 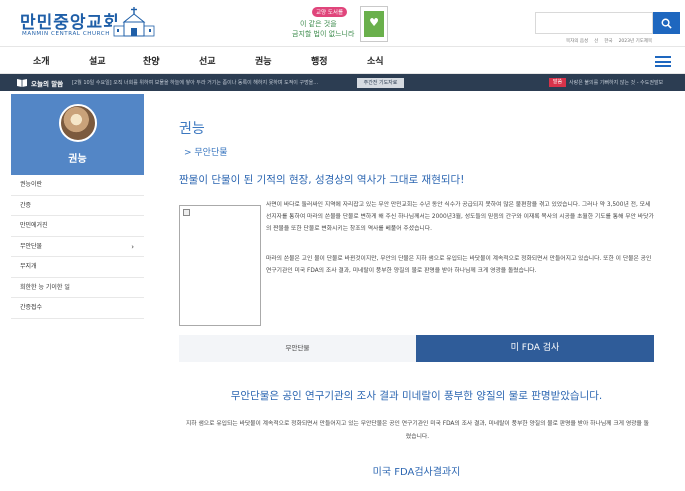 What do you see at coordinates (663, 61) in the screenshot?
I see `menu-icon` at bounding box center [663, 61].